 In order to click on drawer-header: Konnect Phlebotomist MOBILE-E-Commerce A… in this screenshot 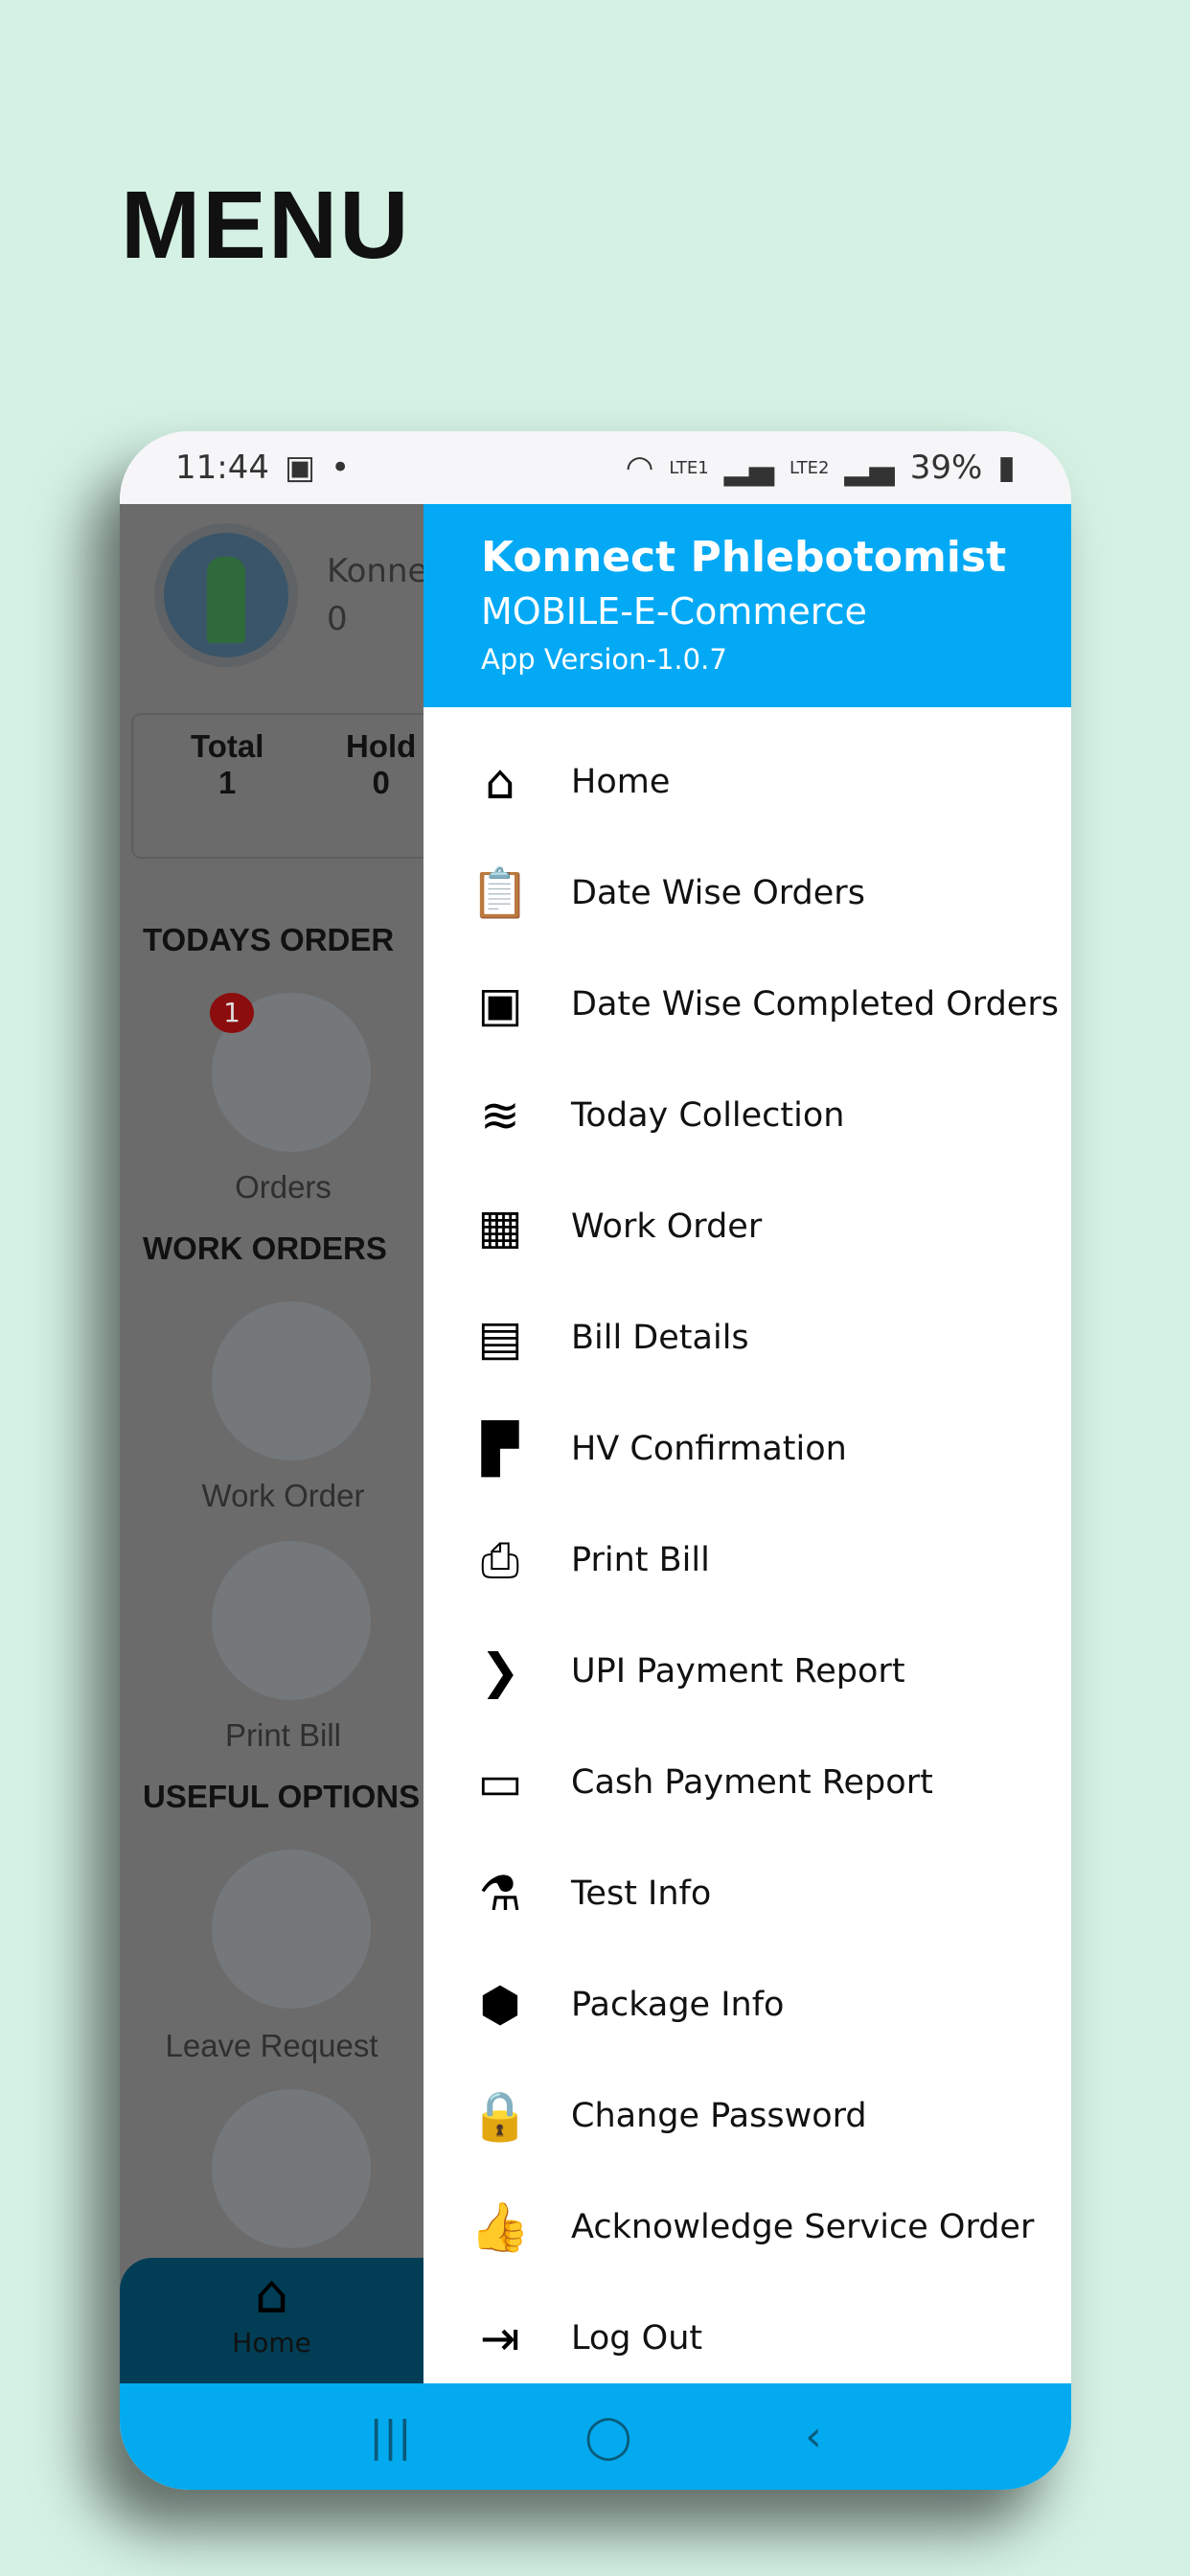, I will do `click(747, 605)`.